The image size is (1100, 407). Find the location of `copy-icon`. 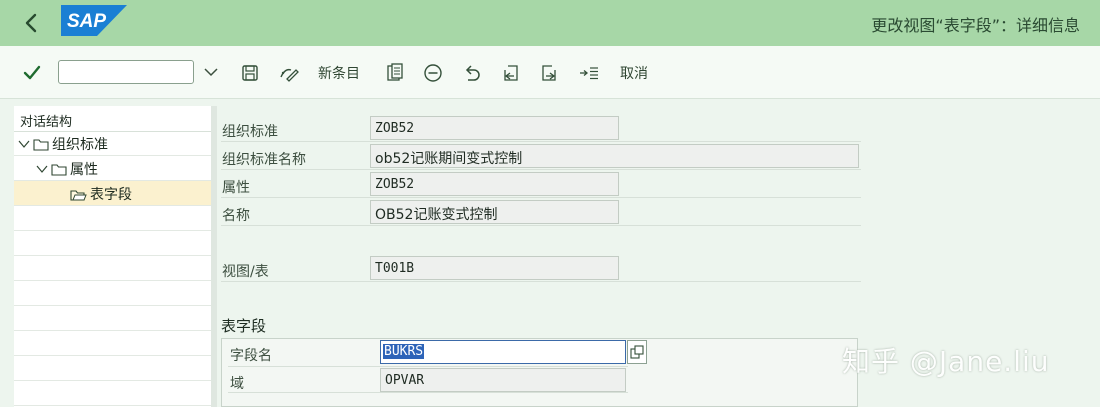

copy-icon is located at coordinates (395, 72).